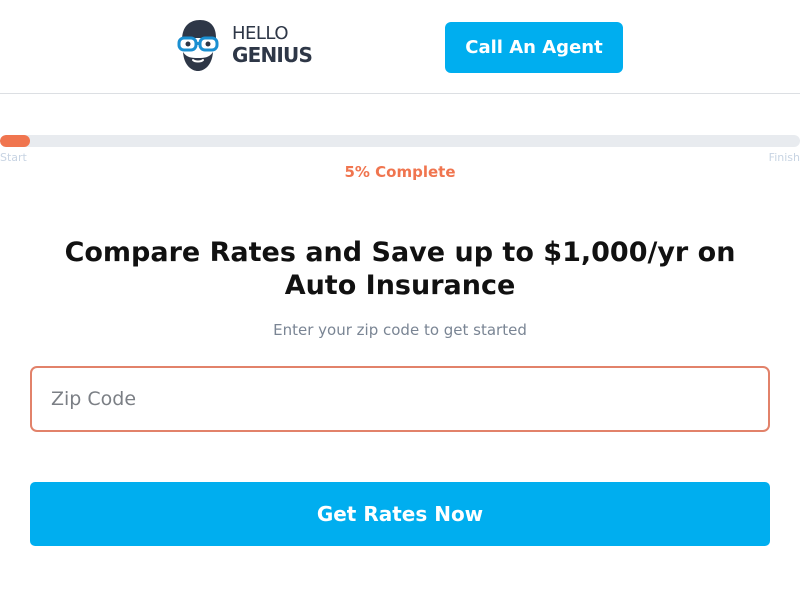  What do you see at coordinates (260, 33) in the screenshot?
I see `logo-hello-text: HELLO` at bounding box center [260, 33].